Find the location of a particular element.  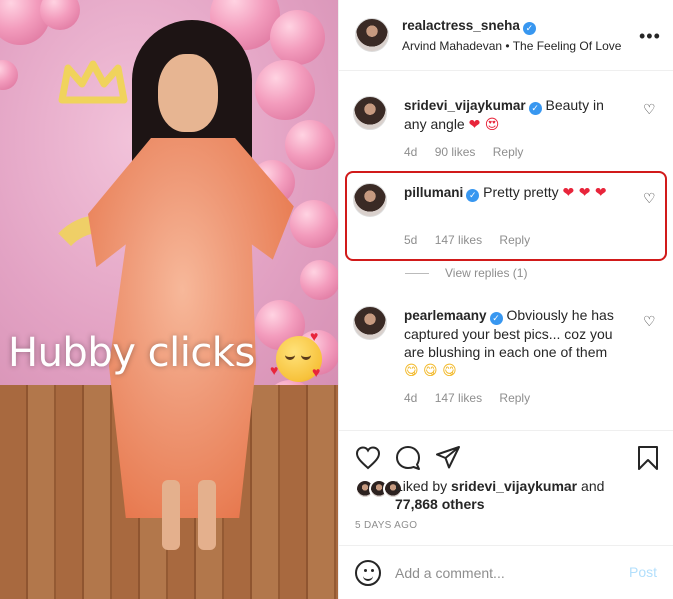

comment-body: pillumani ✓ Pretty pretty ❤ ❤ ❤ is located at coordinates (516, 192).